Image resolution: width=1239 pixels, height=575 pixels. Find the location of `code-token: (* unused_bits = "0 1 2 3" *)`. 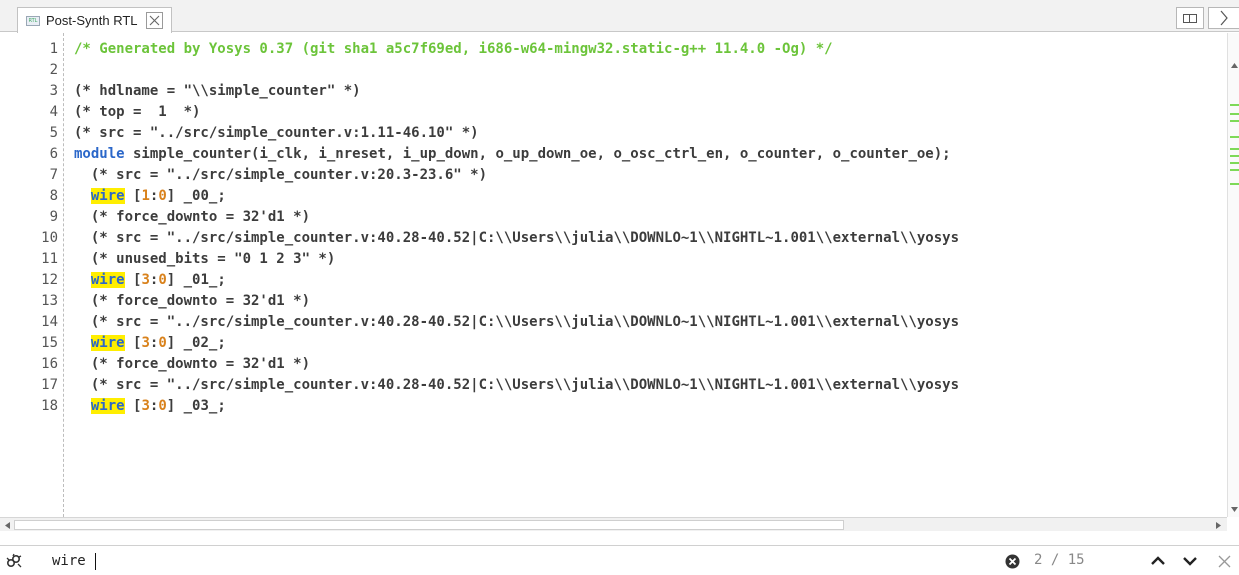

code-token: (* unused_bits = "0 1 2 3" *) is located at coordinates (205, 259).